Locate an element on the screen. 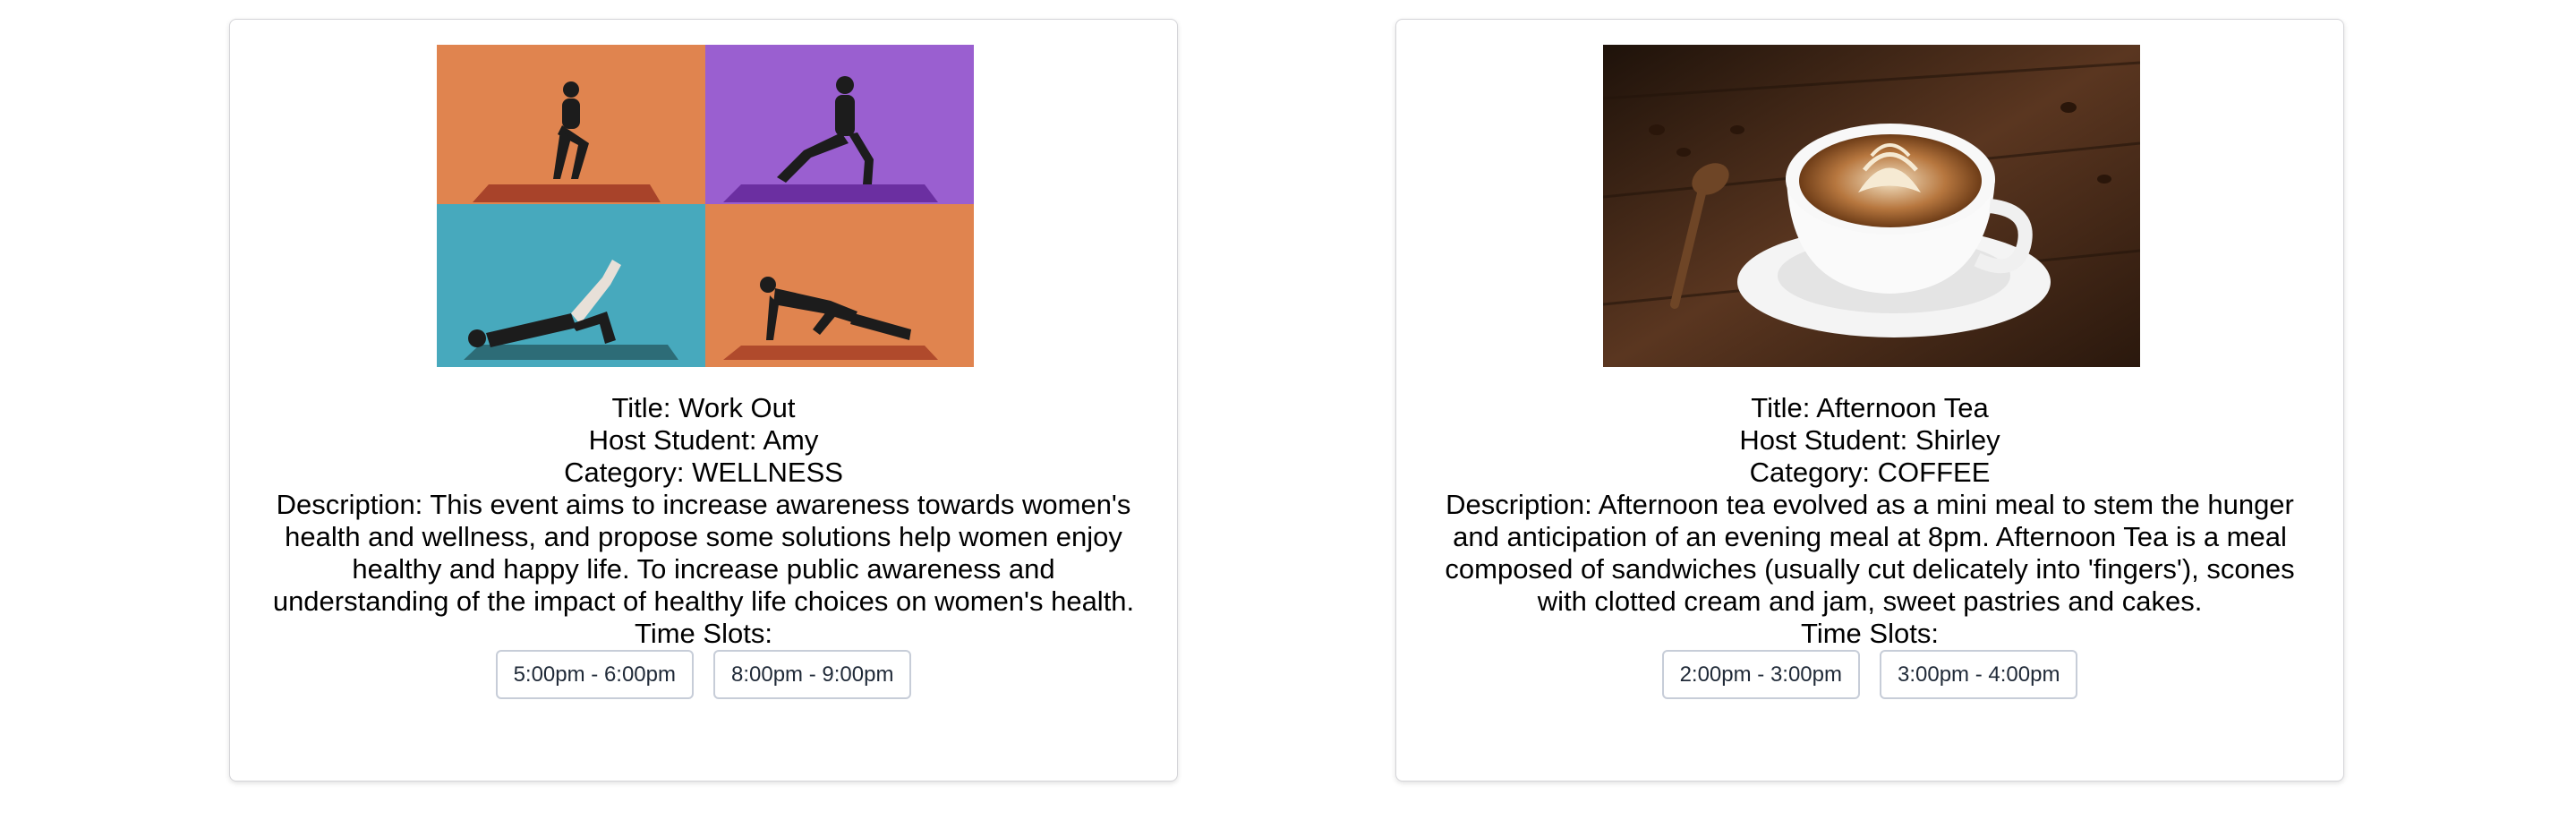 The width and height of the screenshot is (2576, 820). time-slots: 2:00pm - 3:00pm 3:00pm - 4:00pm is located at coordinates (1870, 674).